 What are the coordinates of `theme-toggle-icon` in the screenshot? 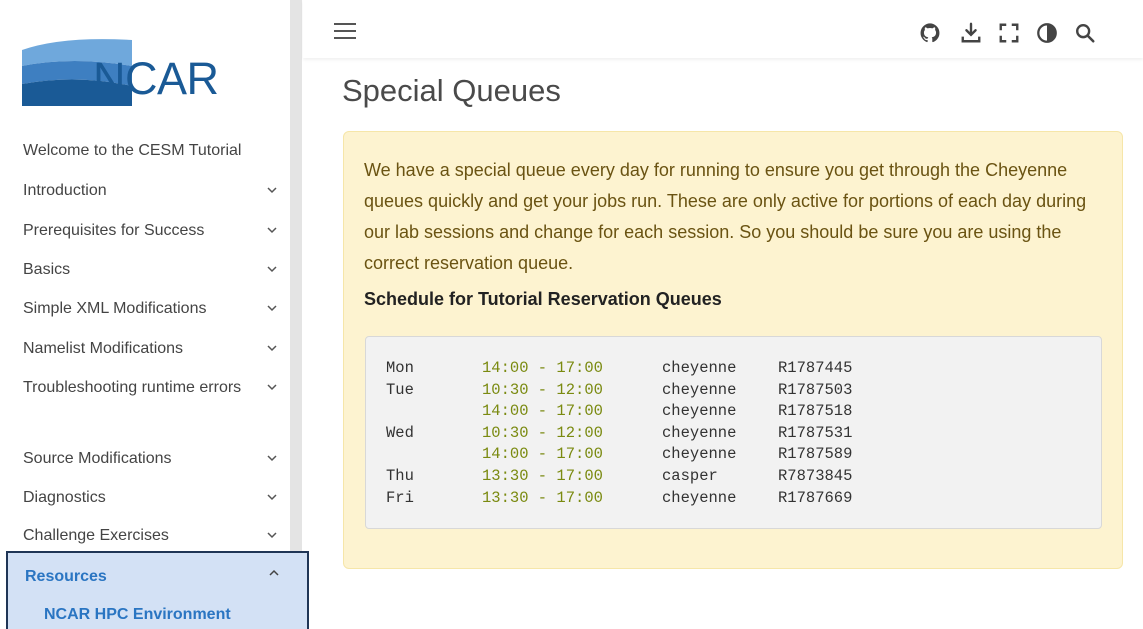 It's located at (1047, 33).